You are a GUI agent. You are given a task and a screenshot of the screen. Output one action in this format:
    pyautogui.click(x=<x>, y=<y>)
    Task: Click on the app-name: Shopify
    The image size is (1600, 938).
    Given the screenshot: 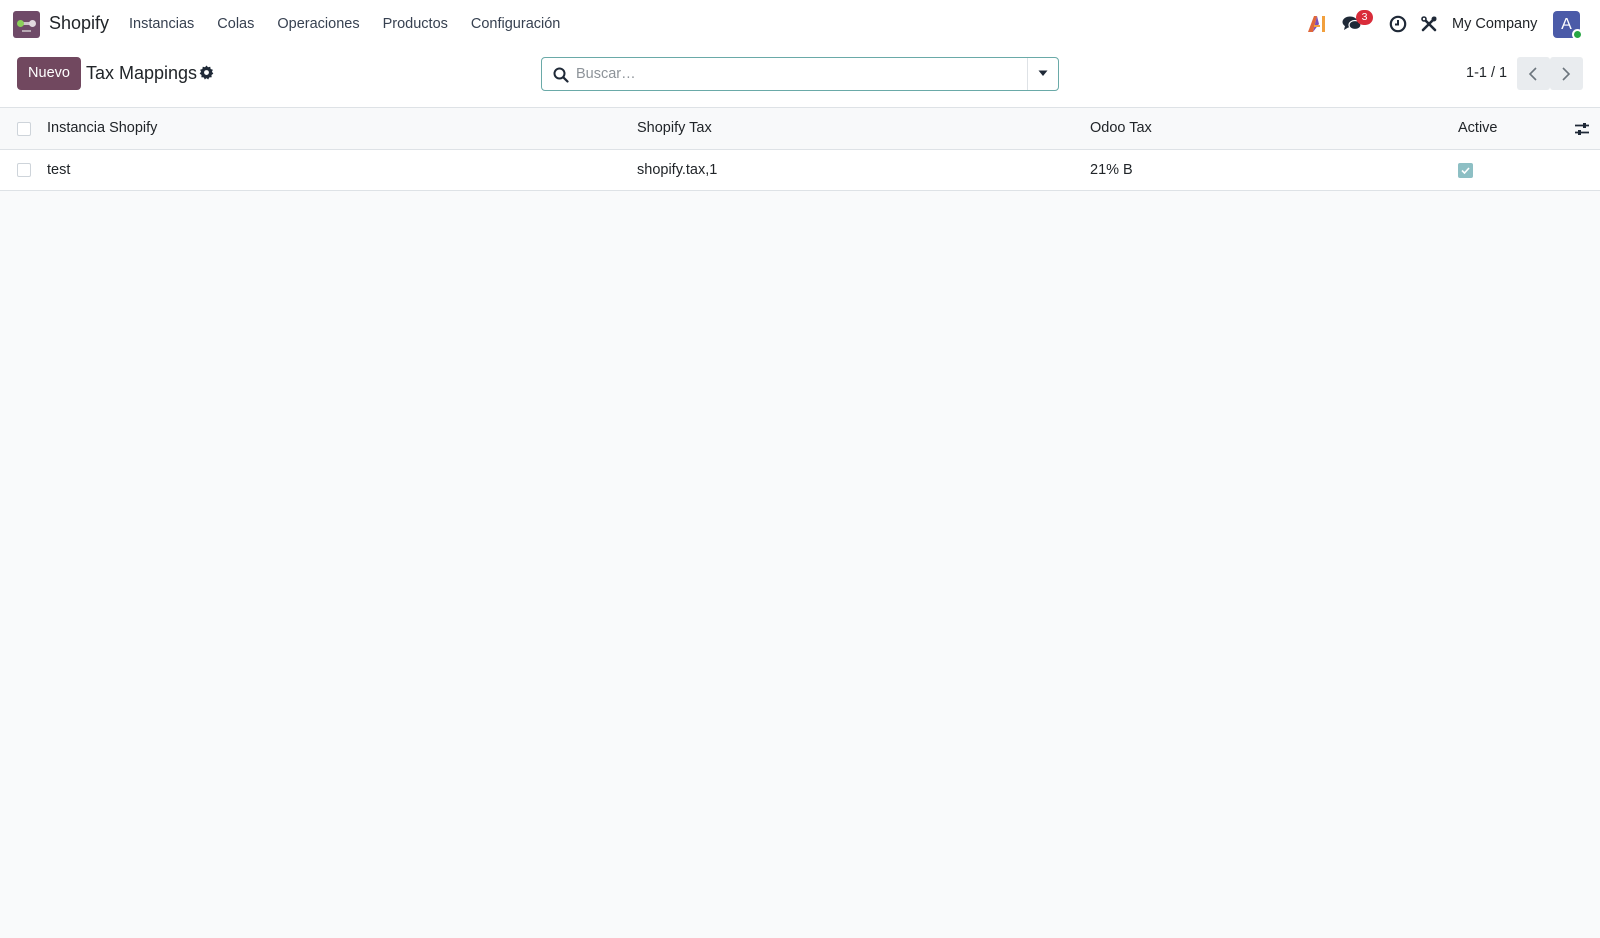 What is the action you would take?
    pyautogui.click(x=79, y=23)
    